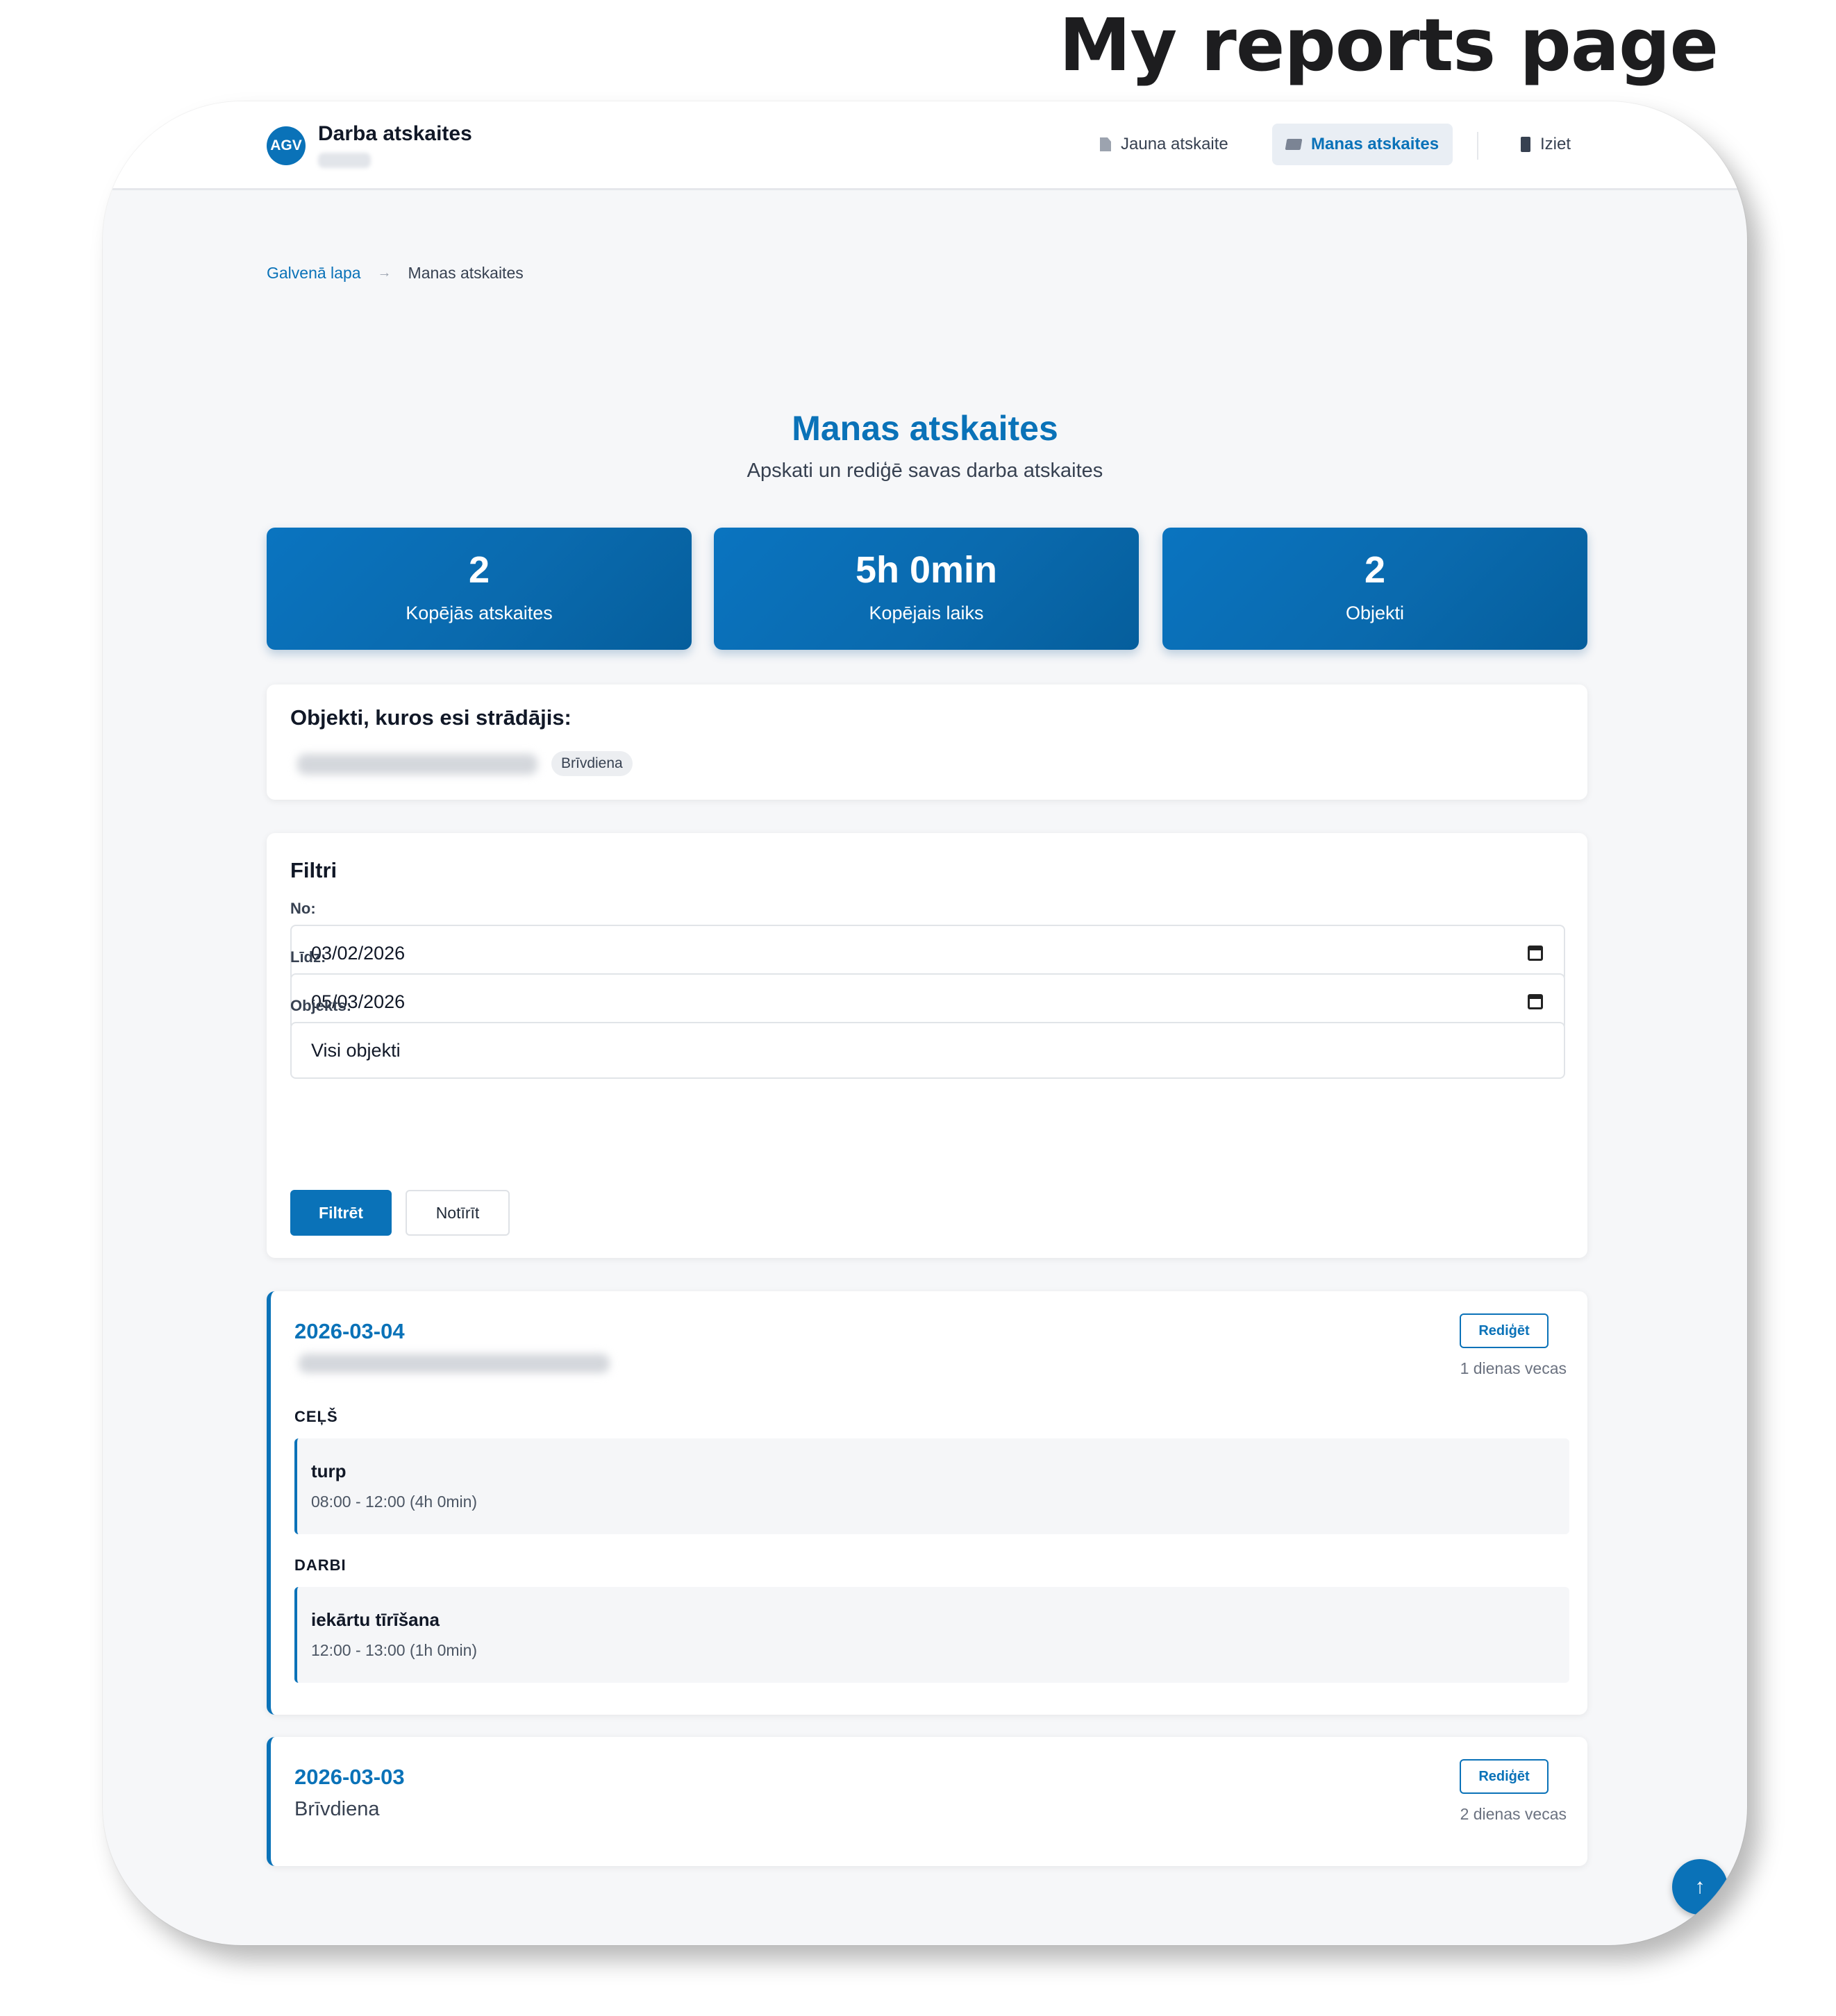 The height and width of the screenshot is (2016, 1836). Describe the element at coordinates (479, 613) in the screenshot. I see `stat-label: Kopējās atskaites` at that location.